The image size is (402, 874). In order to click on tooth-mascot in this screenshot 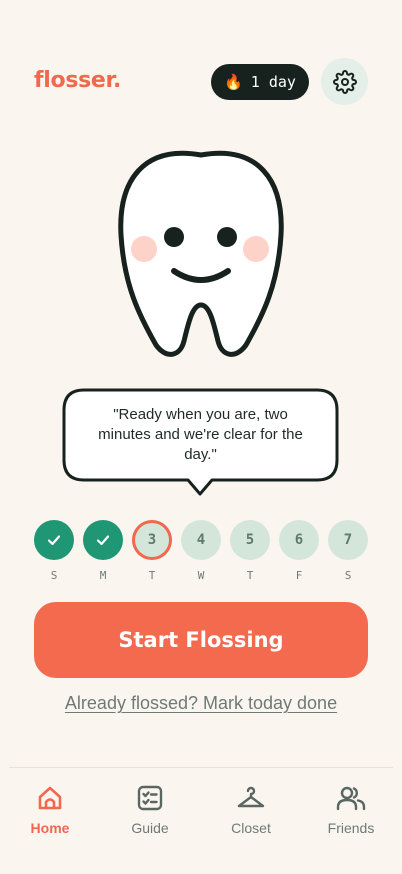, I will do `click(201, 253)`.